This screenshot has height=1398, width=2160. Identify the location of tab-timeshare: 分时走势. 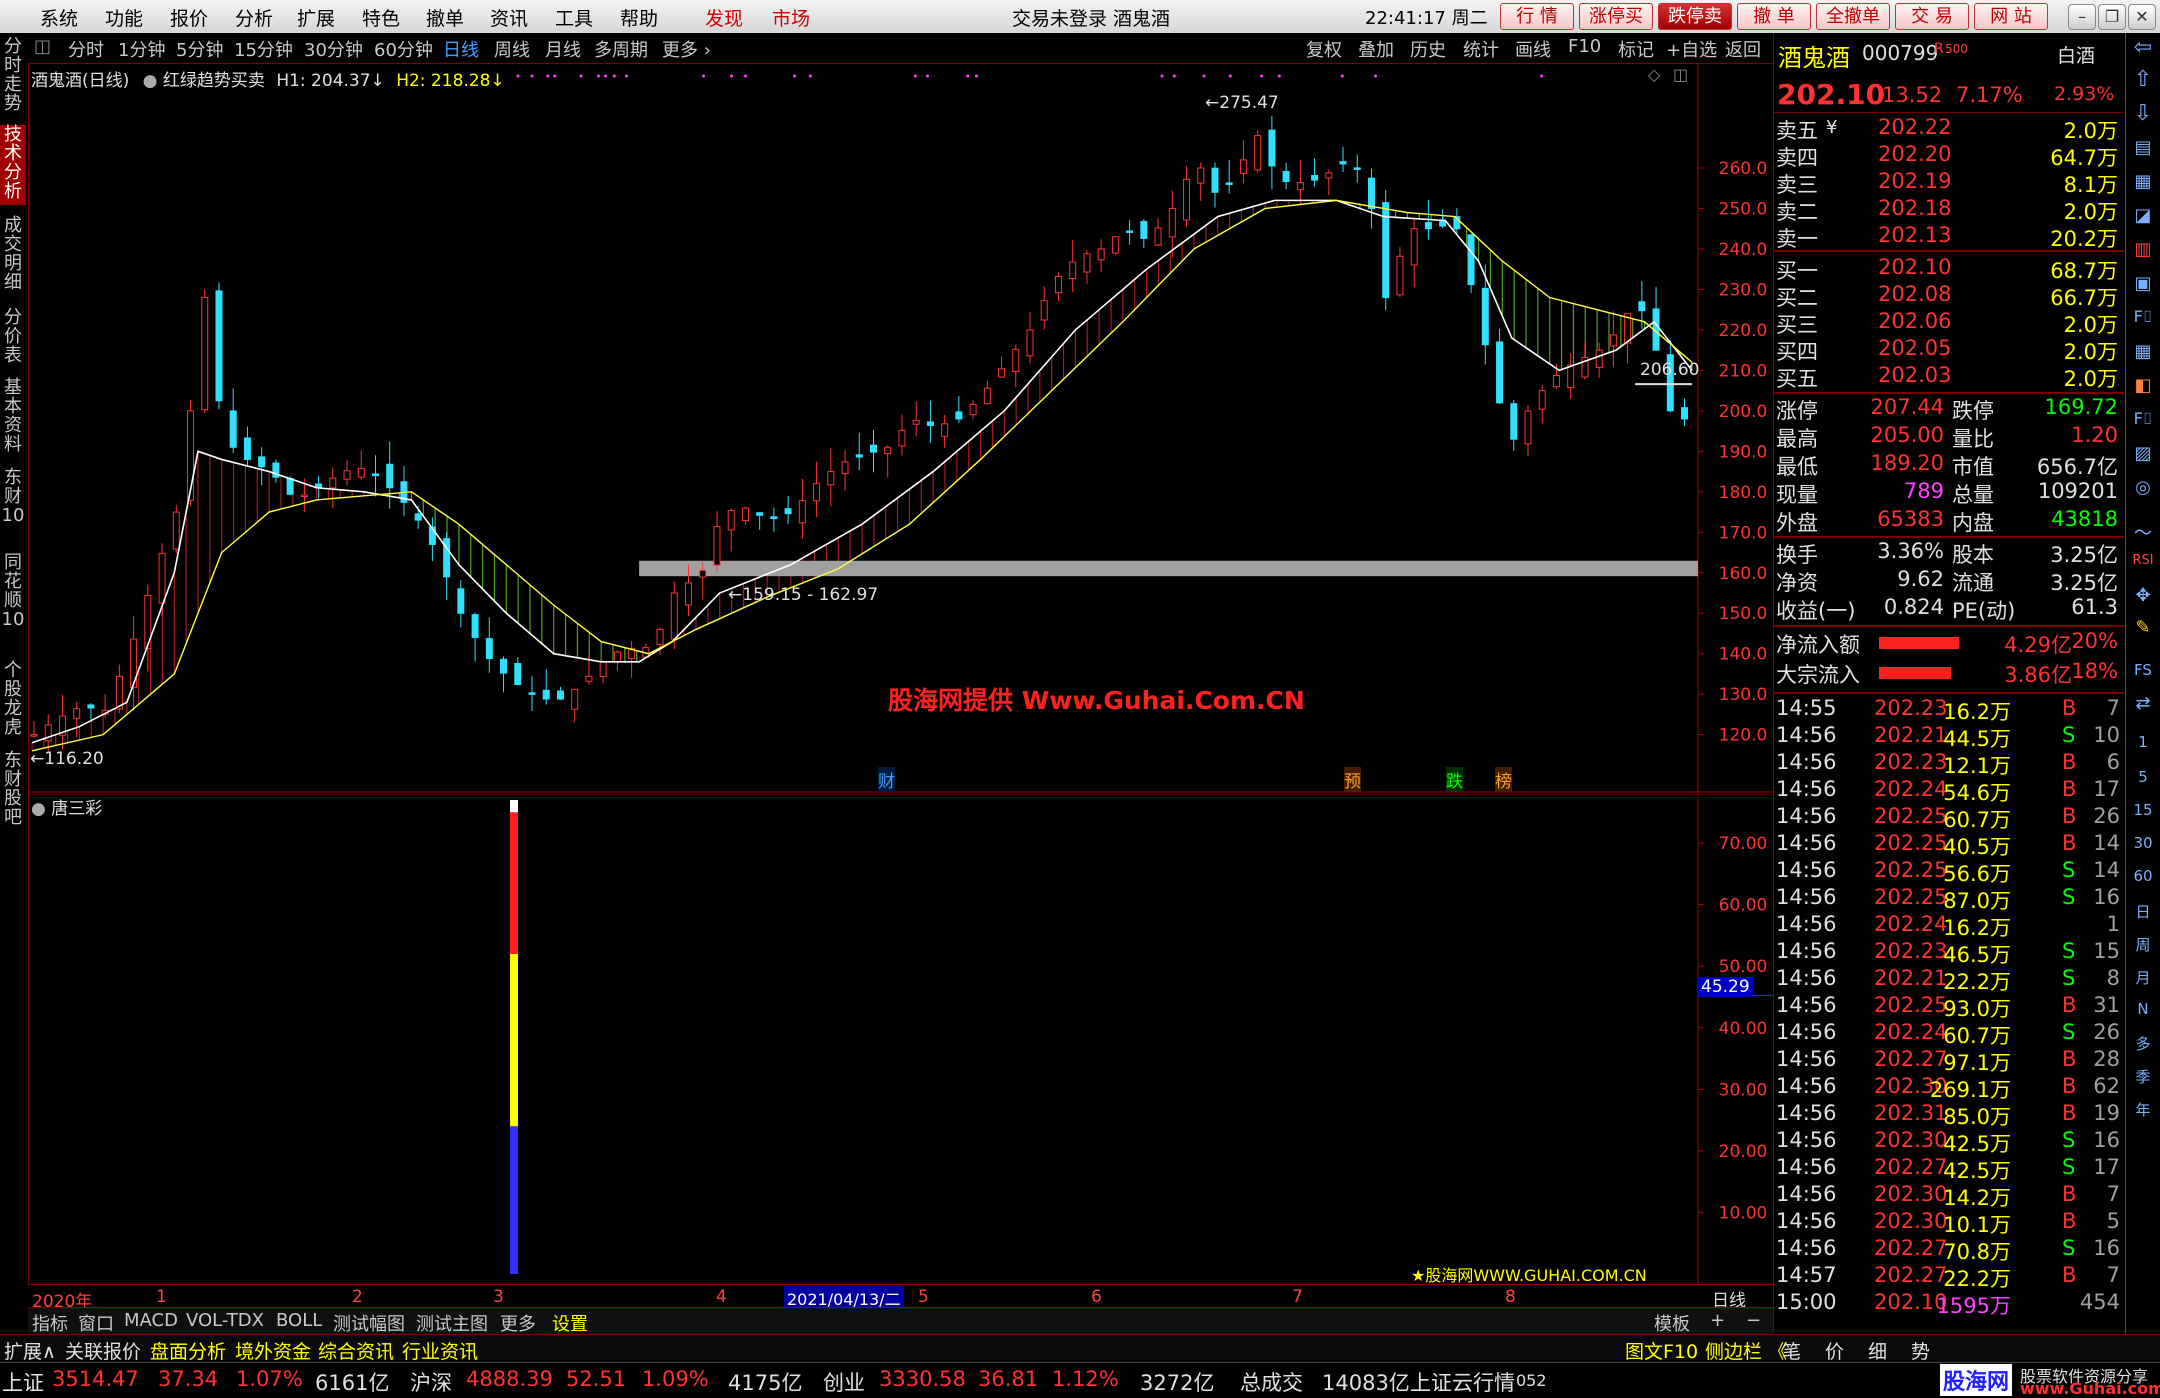
(13, 76).